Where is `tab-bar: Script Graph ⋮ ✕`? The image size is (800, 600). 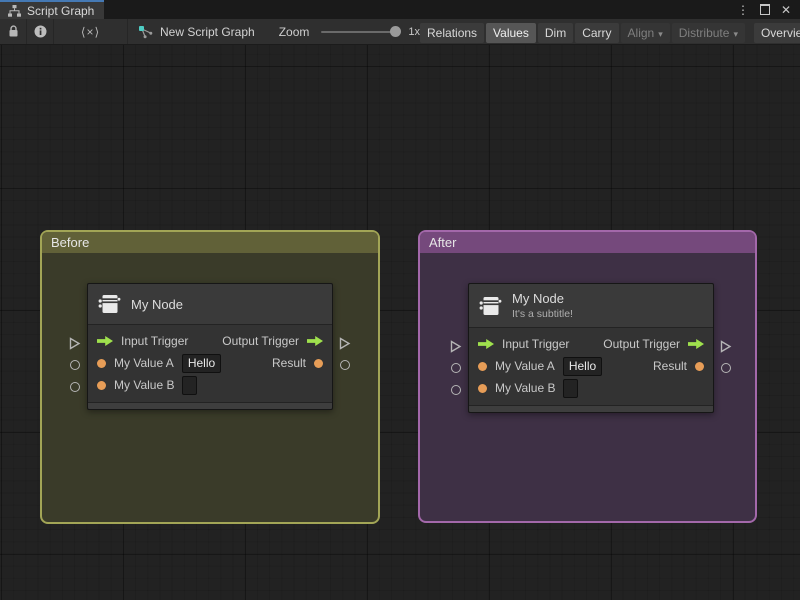
tab-bar: Script Graph ⋮ ✕ is located at coordinates (400, 9).